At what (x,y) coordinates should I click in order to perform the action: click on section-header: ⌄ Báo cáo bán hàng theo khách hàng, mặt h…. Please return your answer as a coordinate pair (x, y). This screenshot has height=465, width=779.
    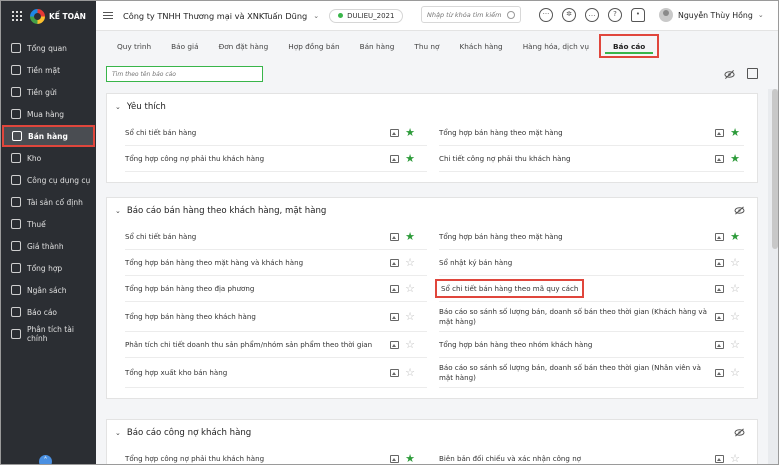
    Looking at the image, I should click on (432, 211).